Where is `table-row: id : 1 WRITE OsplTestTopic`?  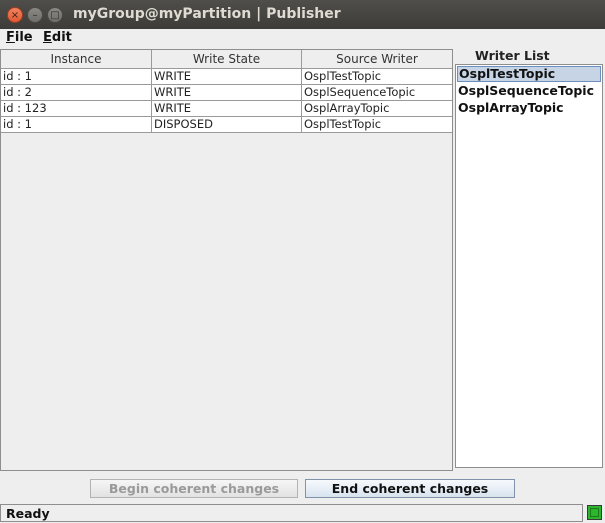 table-row: id : 1 WRITE OsplTestTopic is located at coordinates (226, 77).